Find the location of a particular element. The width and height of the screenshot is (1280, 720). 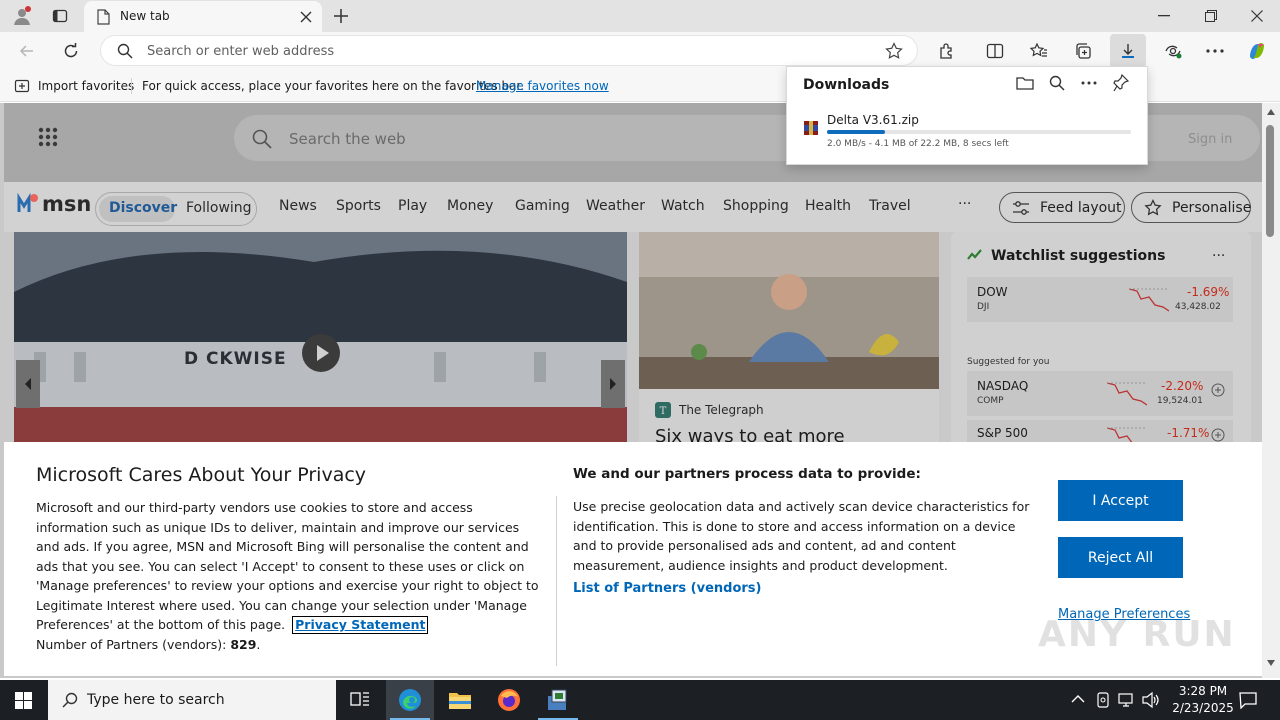

nav-play: Play is located at coordinates (412, 206).